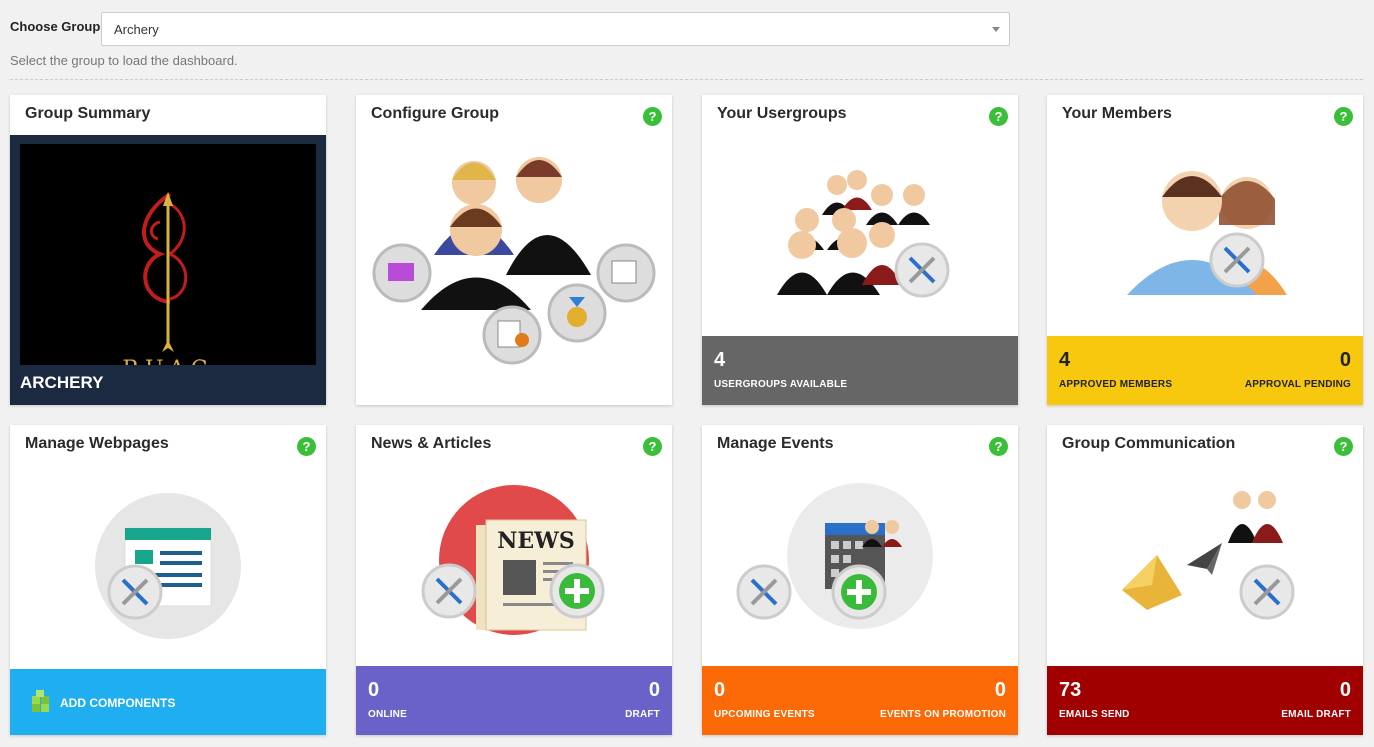 This screenshot has height=747, width=1374. What do you see at coordinates (165, 272) in the screenshot?
I see `dragon-arrow-logo` at bounding box center [165, 272].